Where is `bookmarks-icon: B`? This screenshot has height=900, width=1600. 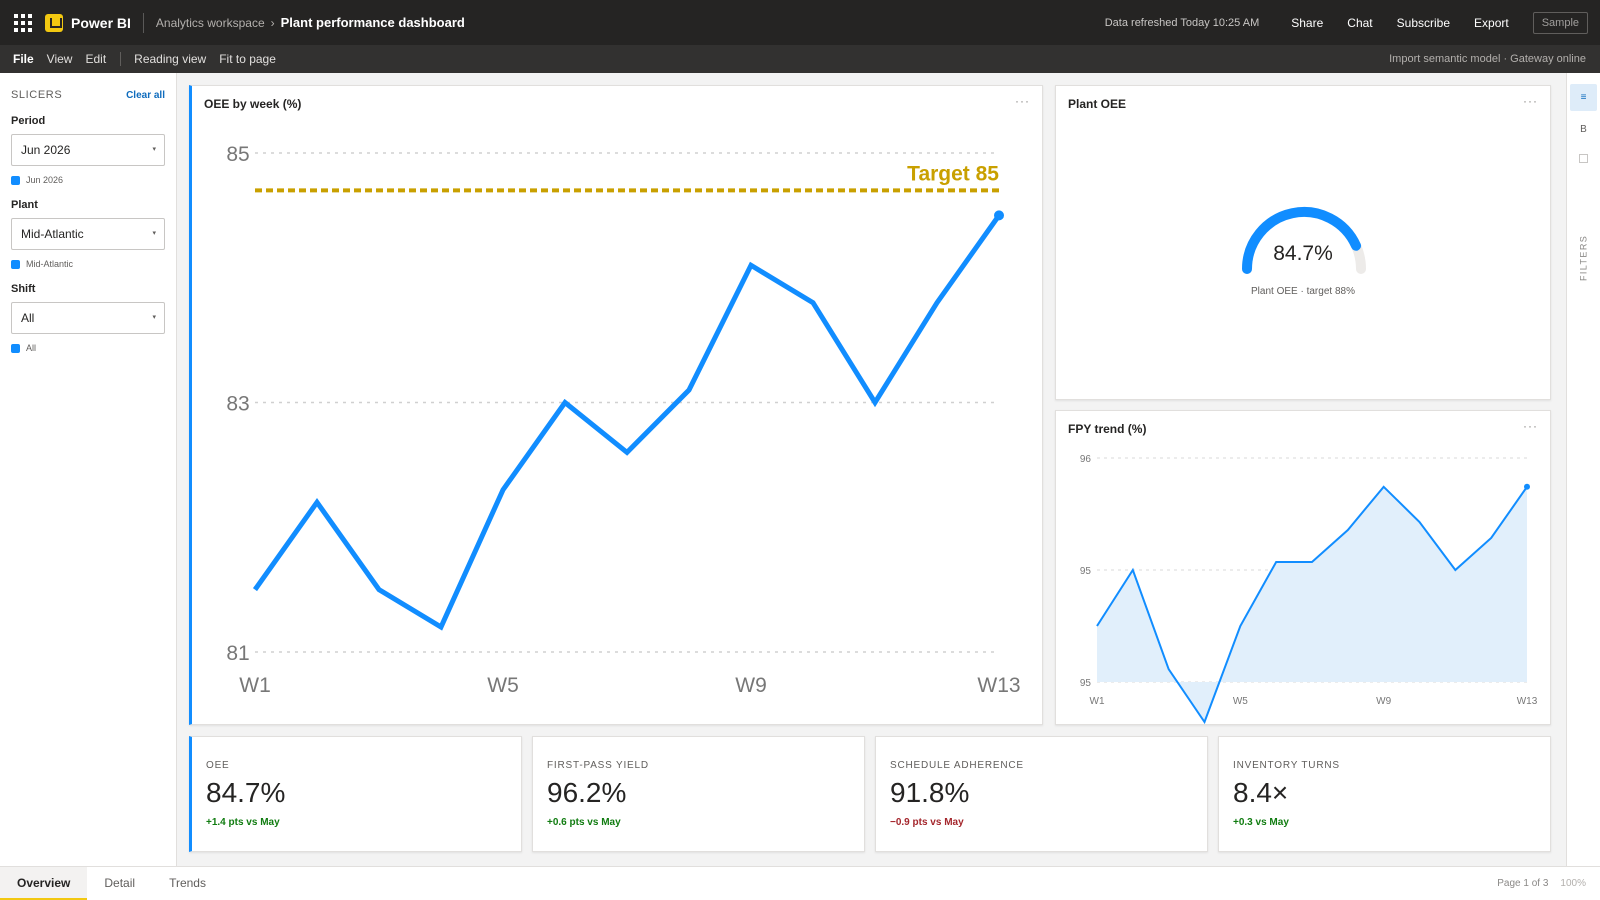 bookmarks-icon: B is located at coordinates (1583, 129).